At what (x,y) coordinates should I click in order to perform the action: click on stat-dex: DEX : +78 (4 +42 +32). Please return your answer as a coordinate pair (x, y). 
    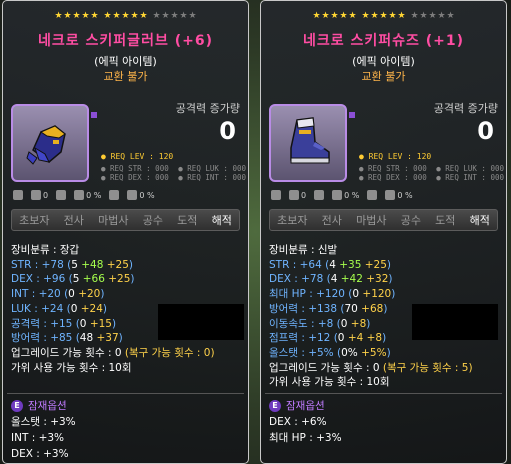
    Looking at the image, I should click on (331, 279).